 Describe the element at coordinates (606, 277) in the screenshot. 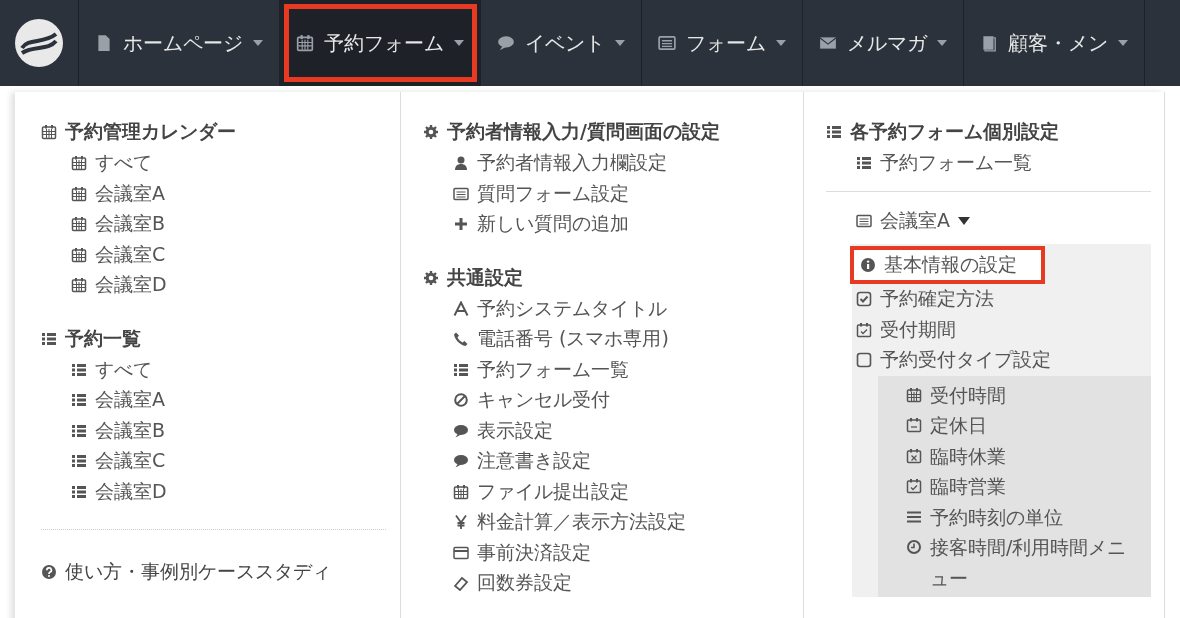

I see `section-heading: 共通設定` at that location.